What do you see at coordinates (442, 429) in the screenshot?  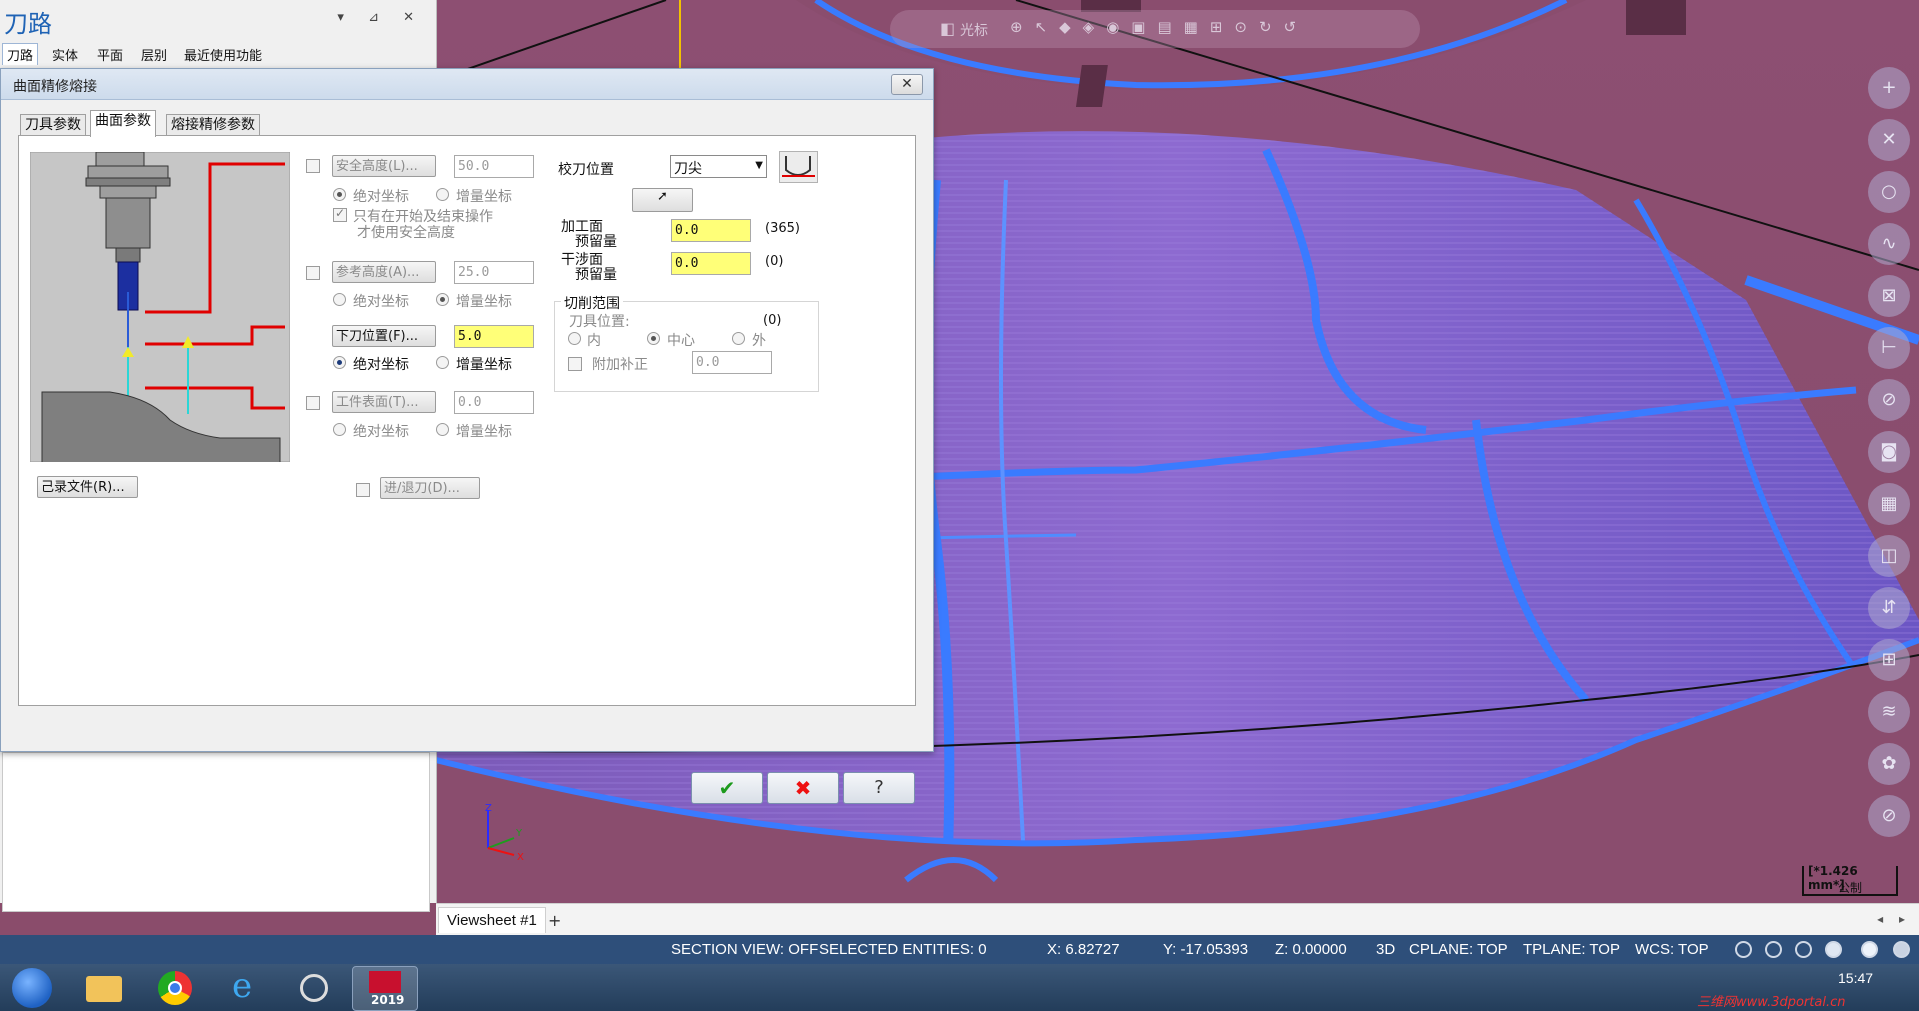 I see `top-stock-incremental-radio` at bounding box center [442, 429].